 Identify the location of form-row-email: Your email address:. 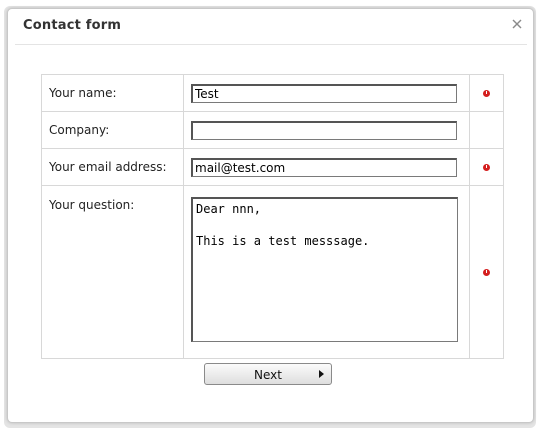
(272, 167).